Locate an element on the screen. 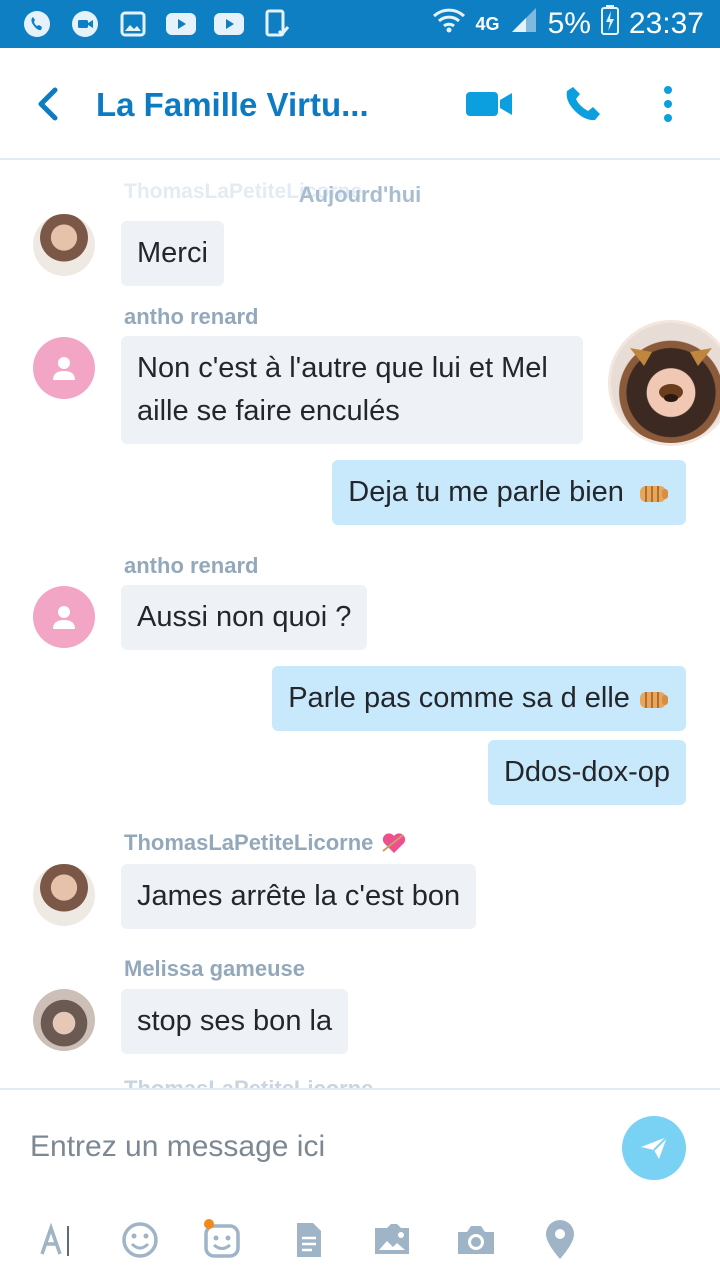  status-bar: 4G 5% 23:37 is located at coordinates (360, 24).